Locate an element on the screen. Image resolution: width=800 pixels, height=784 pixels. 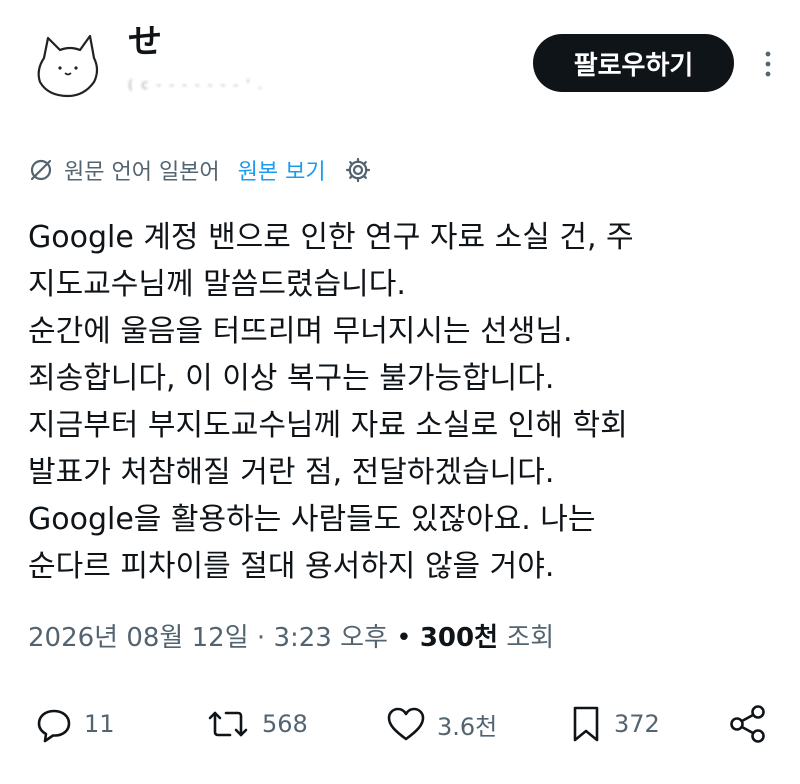
more-options-button is located at coordinates (768, 64).